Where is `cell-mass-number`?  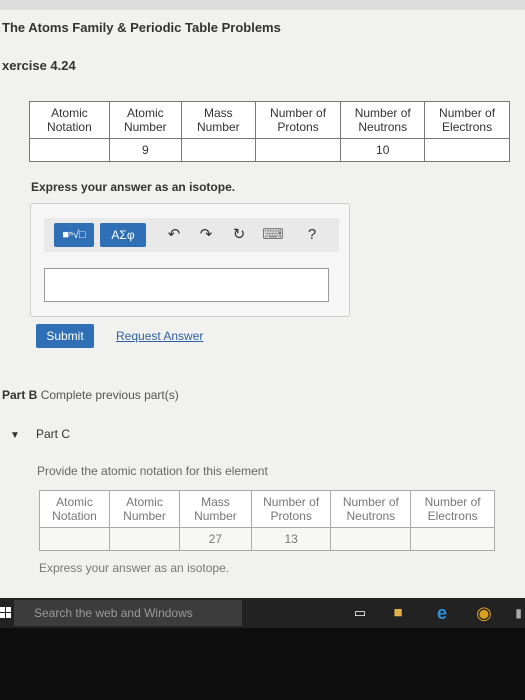
cell-mass-number is located at coordinates (218, 150).